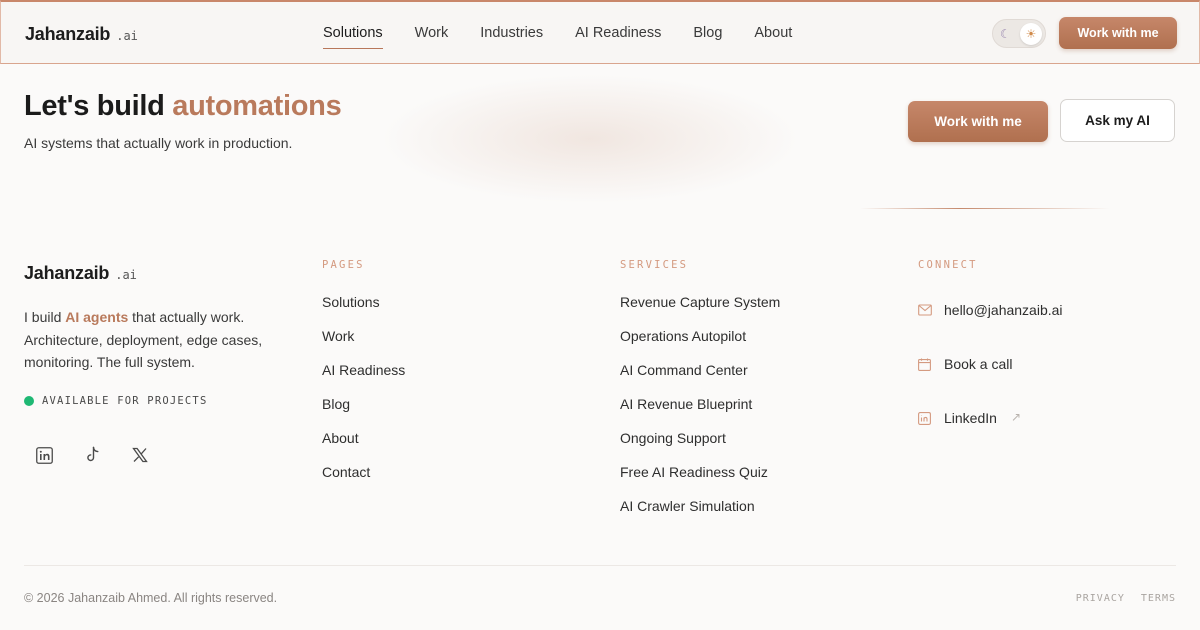  I want to click on service-link-readiness-quiz: Free AI Readiness Quiz, so click(700, 481).